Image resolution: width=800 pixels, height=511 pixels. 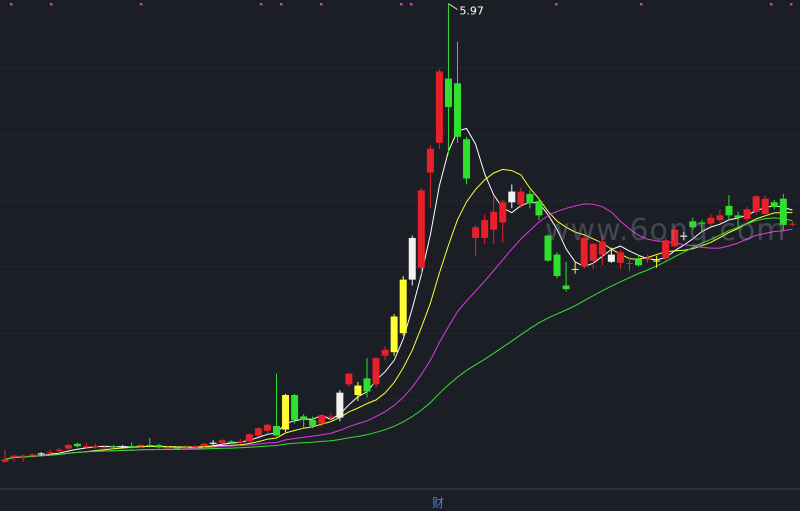 I want to click on peak-label: 5.97, so click(x=471, y=11).